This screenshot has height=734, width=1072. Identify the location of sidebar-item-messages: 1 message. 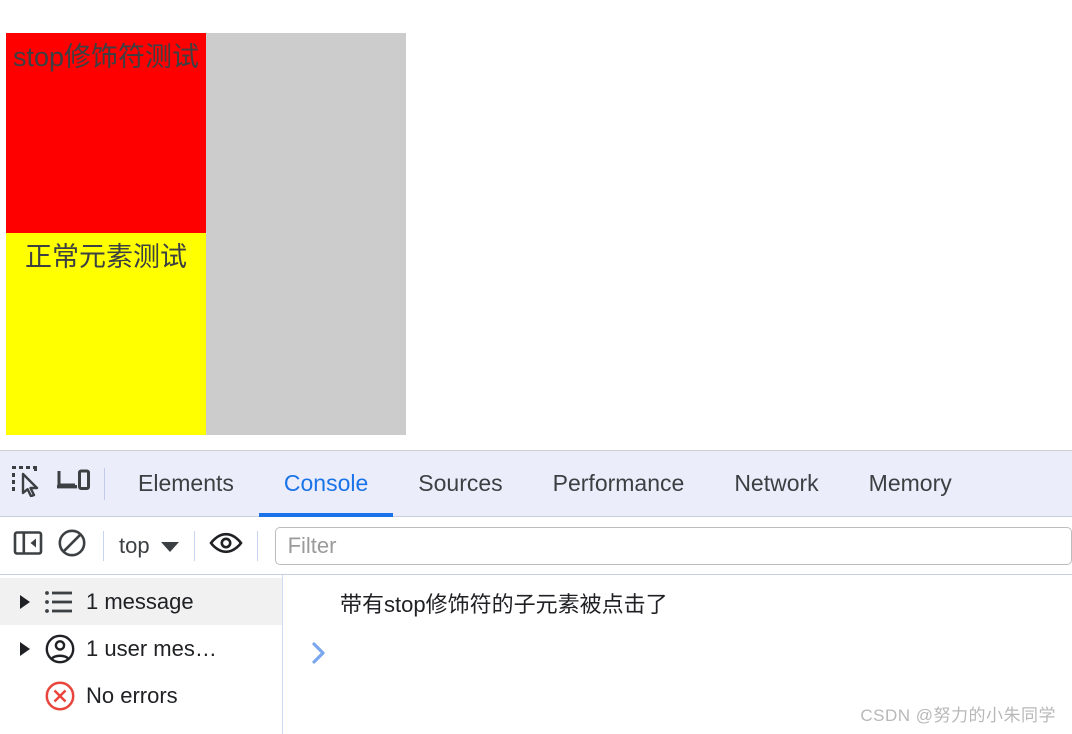
(141, 601).